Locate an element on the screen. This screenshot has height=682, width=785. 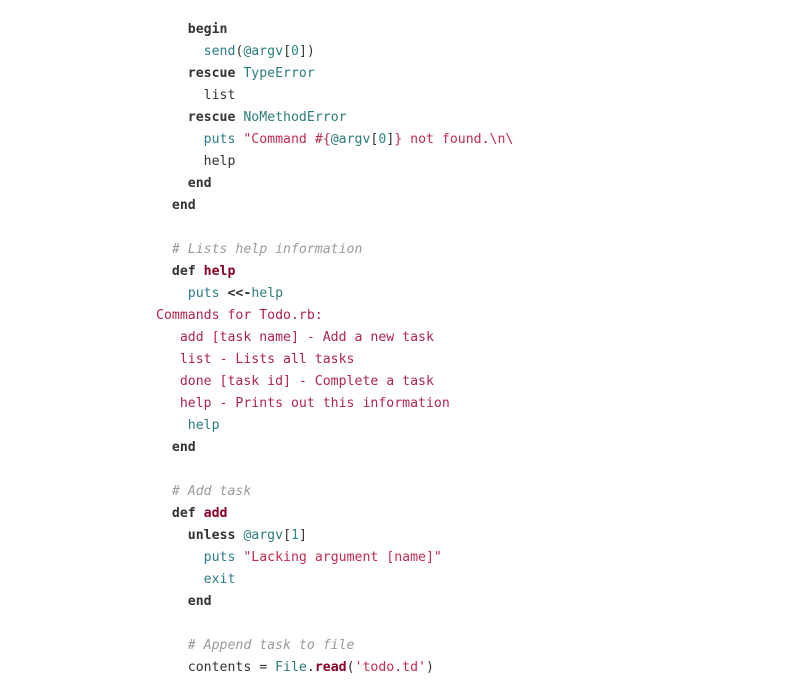
code-line: help - Prints out this information is located at coordinates (334, 404).